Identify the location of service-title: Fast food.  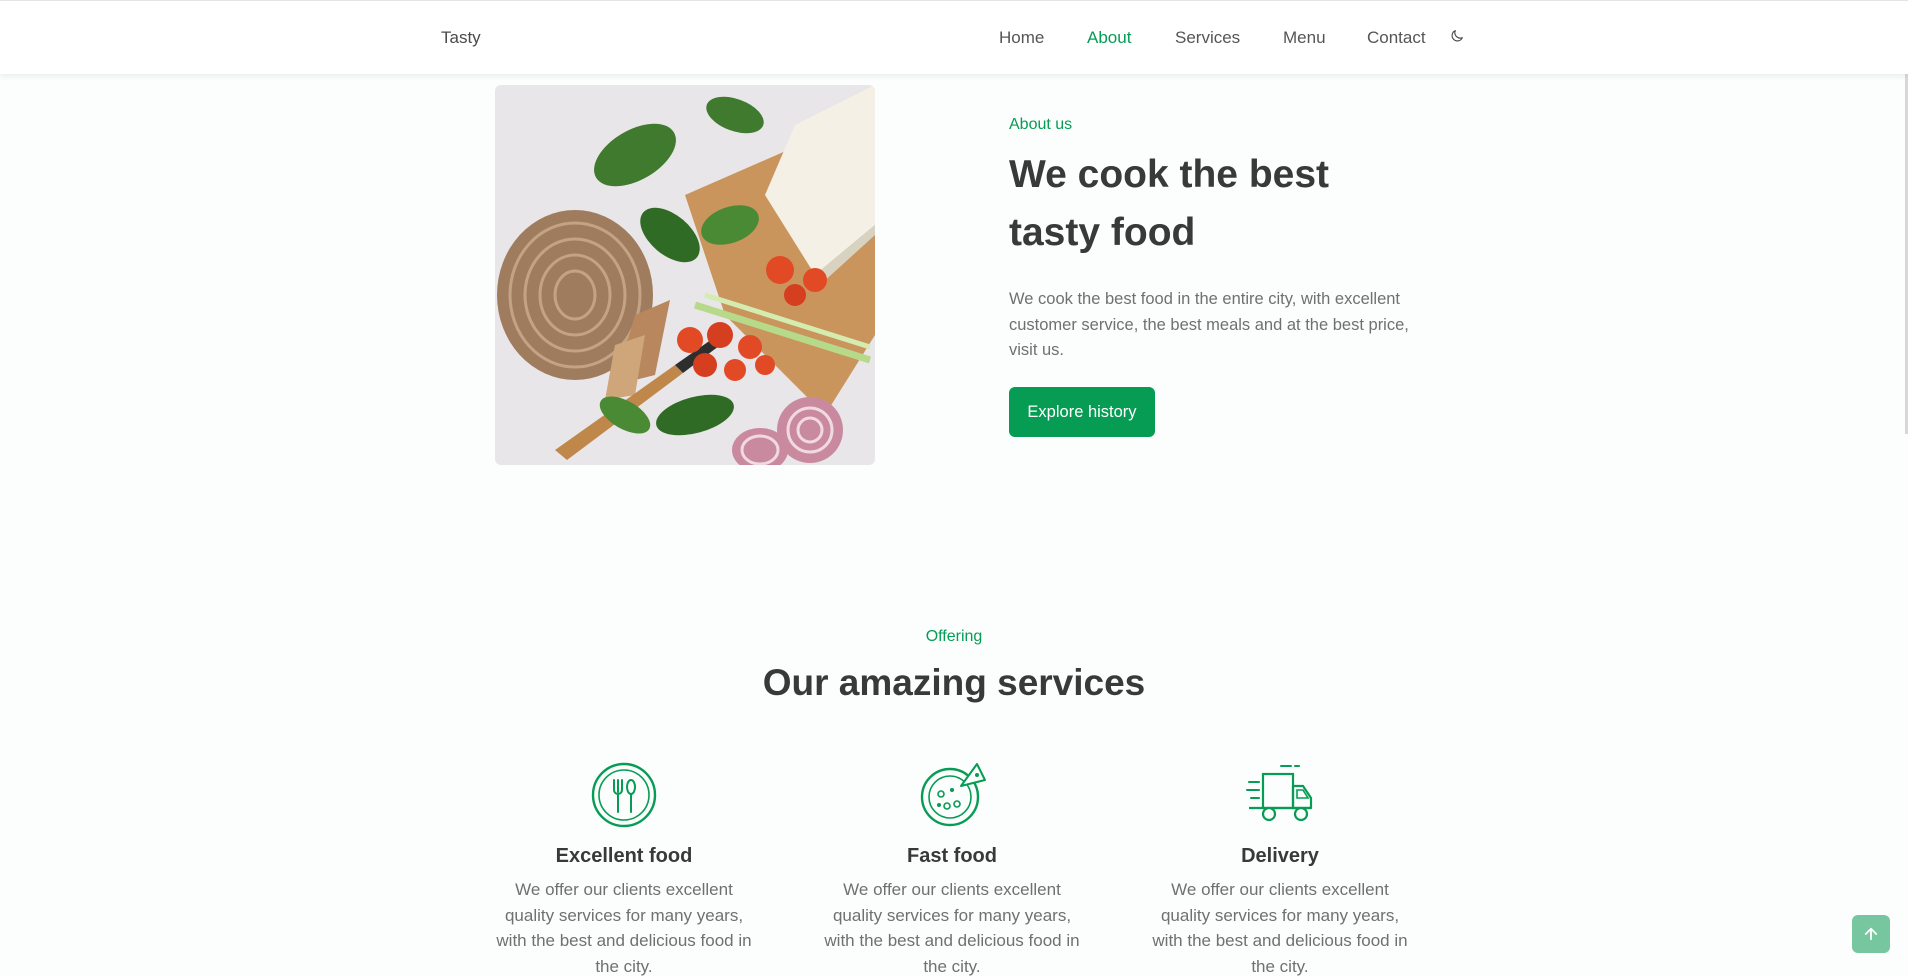
(952, 856).